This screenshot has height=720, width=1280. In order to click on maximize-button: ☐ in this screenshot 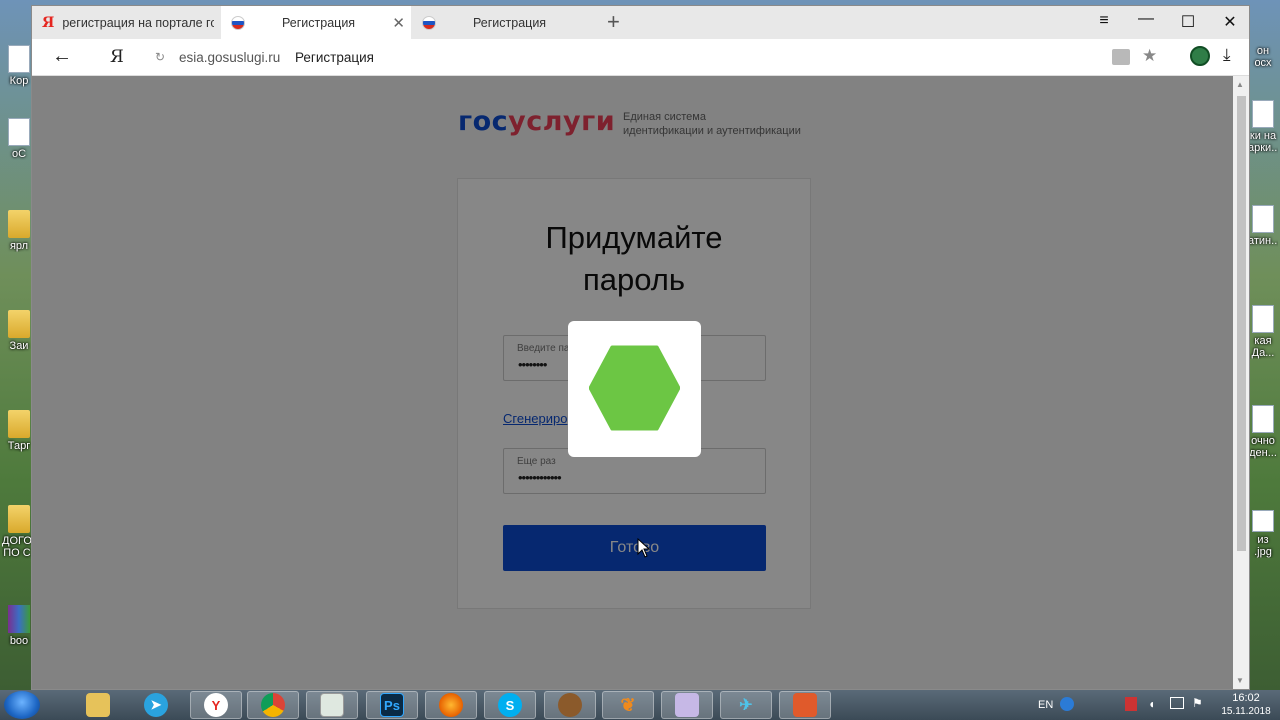, I will do `click(1188, 22)`.